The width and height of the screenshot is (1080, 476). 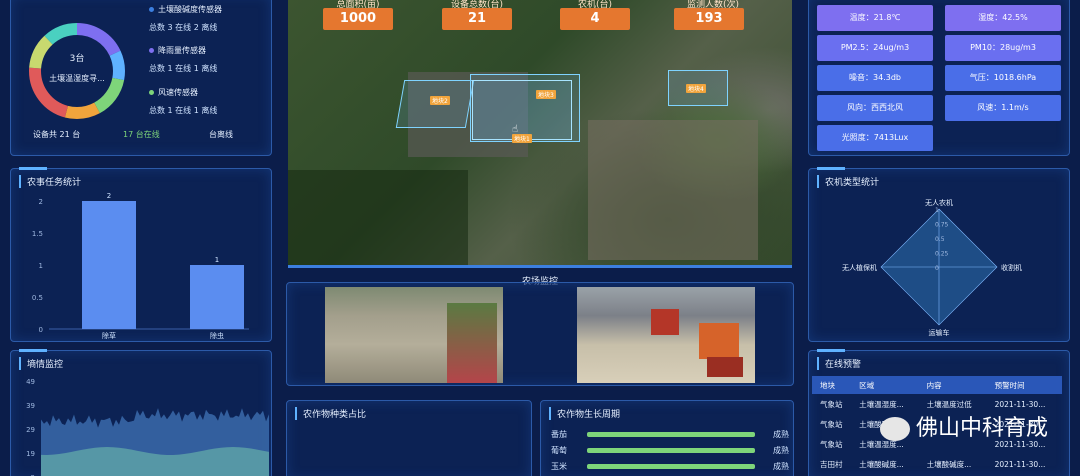 What do you see at coordinates (709, 19) in the screenshot?
I see `stat-visits-value: 193` at bounding box center [709, 19].